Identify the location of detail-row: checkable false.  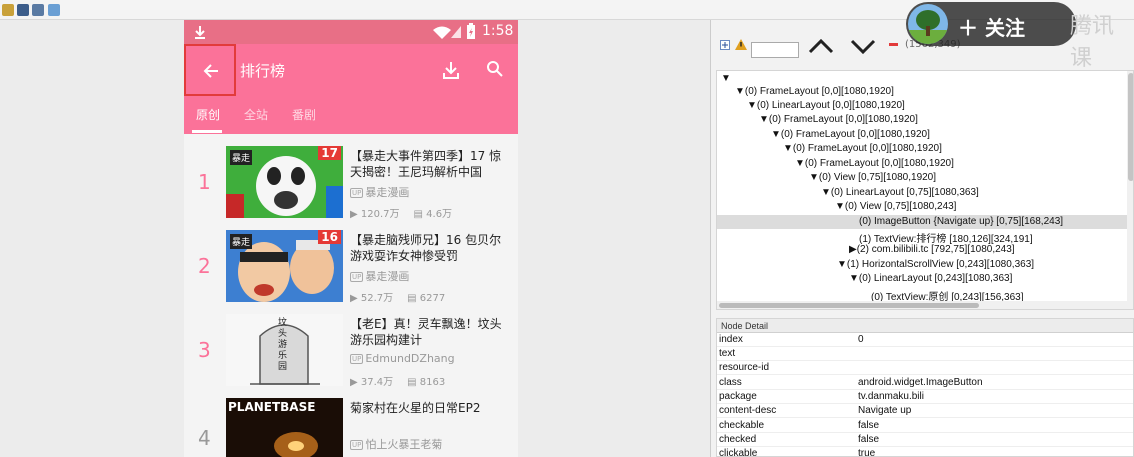
(925, 426).